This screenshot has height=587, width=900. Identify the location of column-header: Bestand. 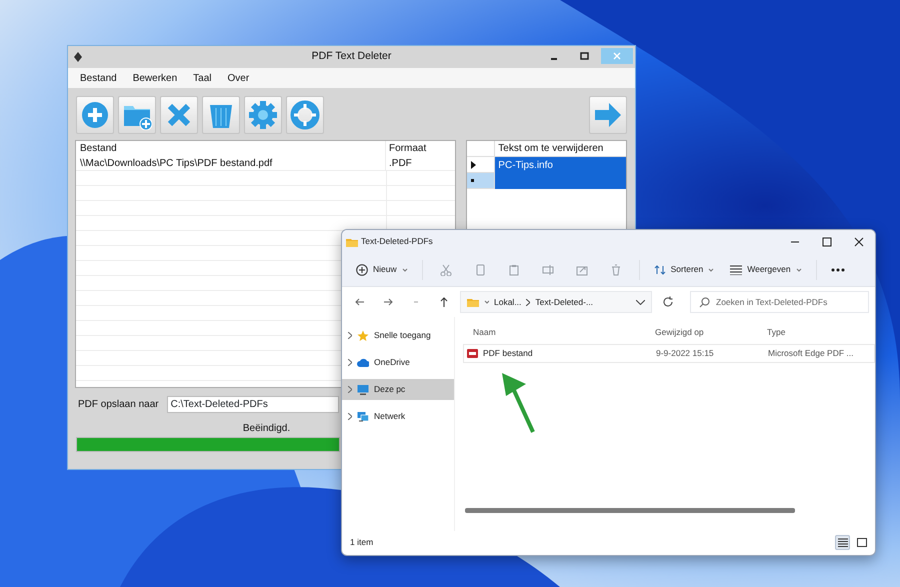
(231, 148).